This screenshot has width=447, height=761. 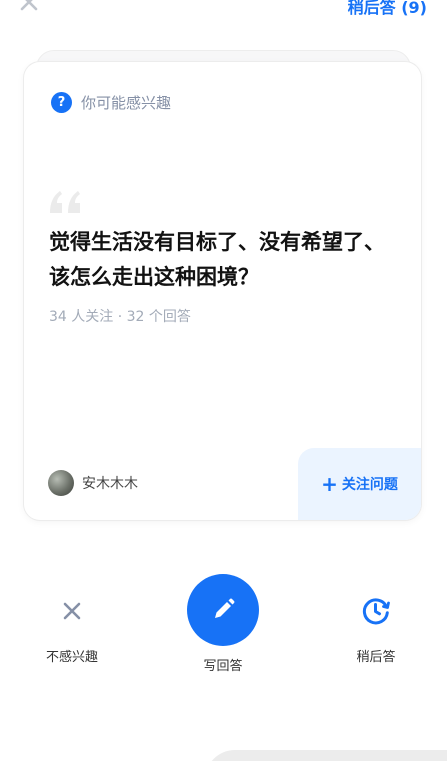 What do you see at coordinates (61, 483) in the screenshot?
I see `avatar` at bounding box center [61, 483].